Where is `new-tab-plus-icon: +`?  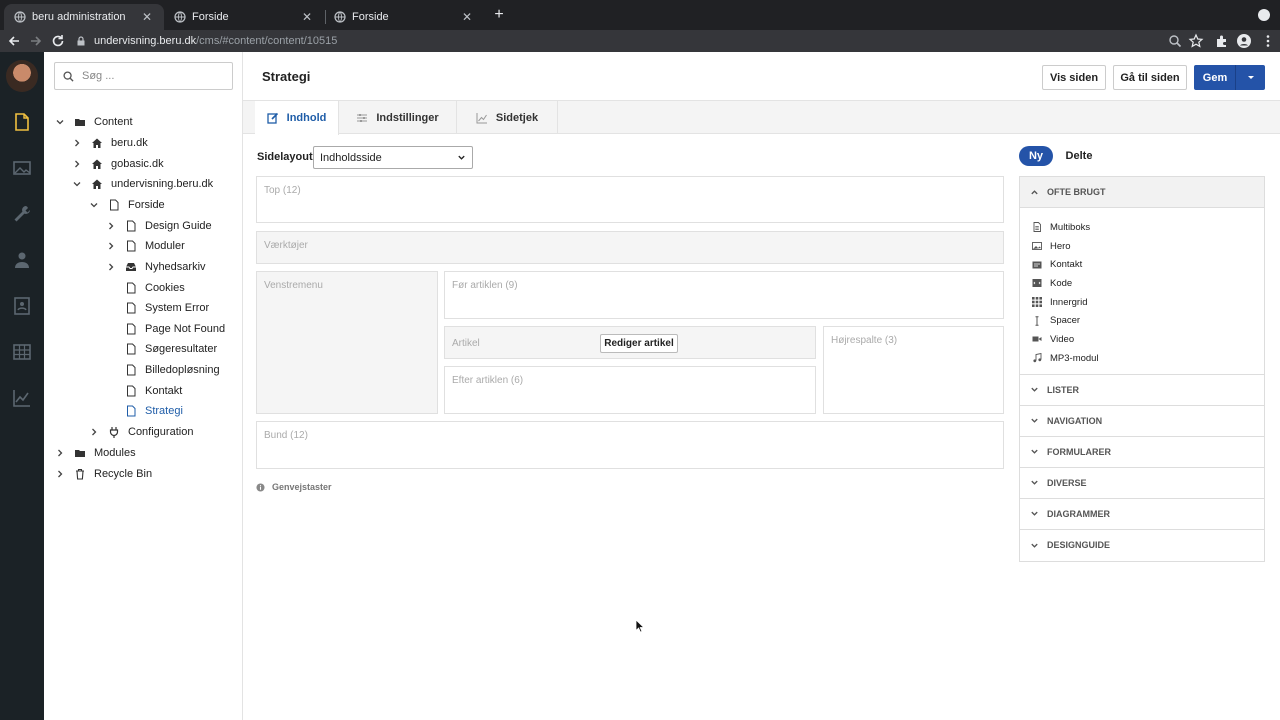
new-tab-plus-icon: + is located at coordinates (499, 15).